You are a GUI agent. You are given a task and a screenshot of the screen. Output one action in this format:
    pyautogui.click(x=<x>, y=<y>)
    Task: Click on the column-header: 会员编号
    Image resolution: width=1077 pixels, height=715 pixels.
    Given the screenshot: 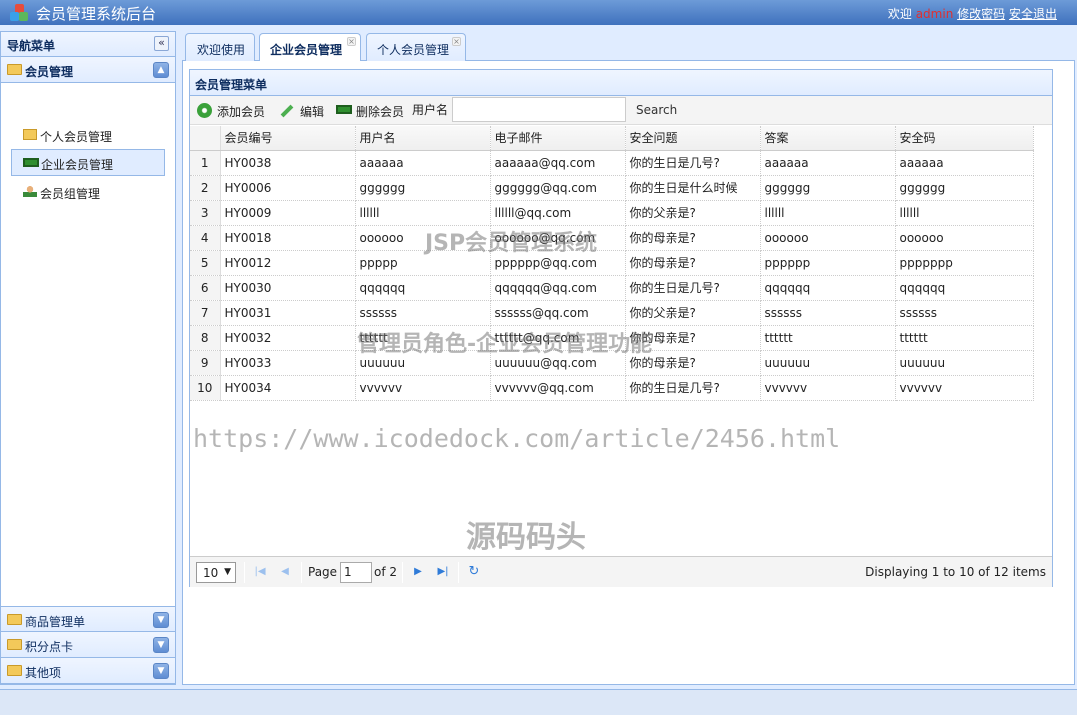 What is the action you would take?
    pyautogui.click(x=288, y=138)
    